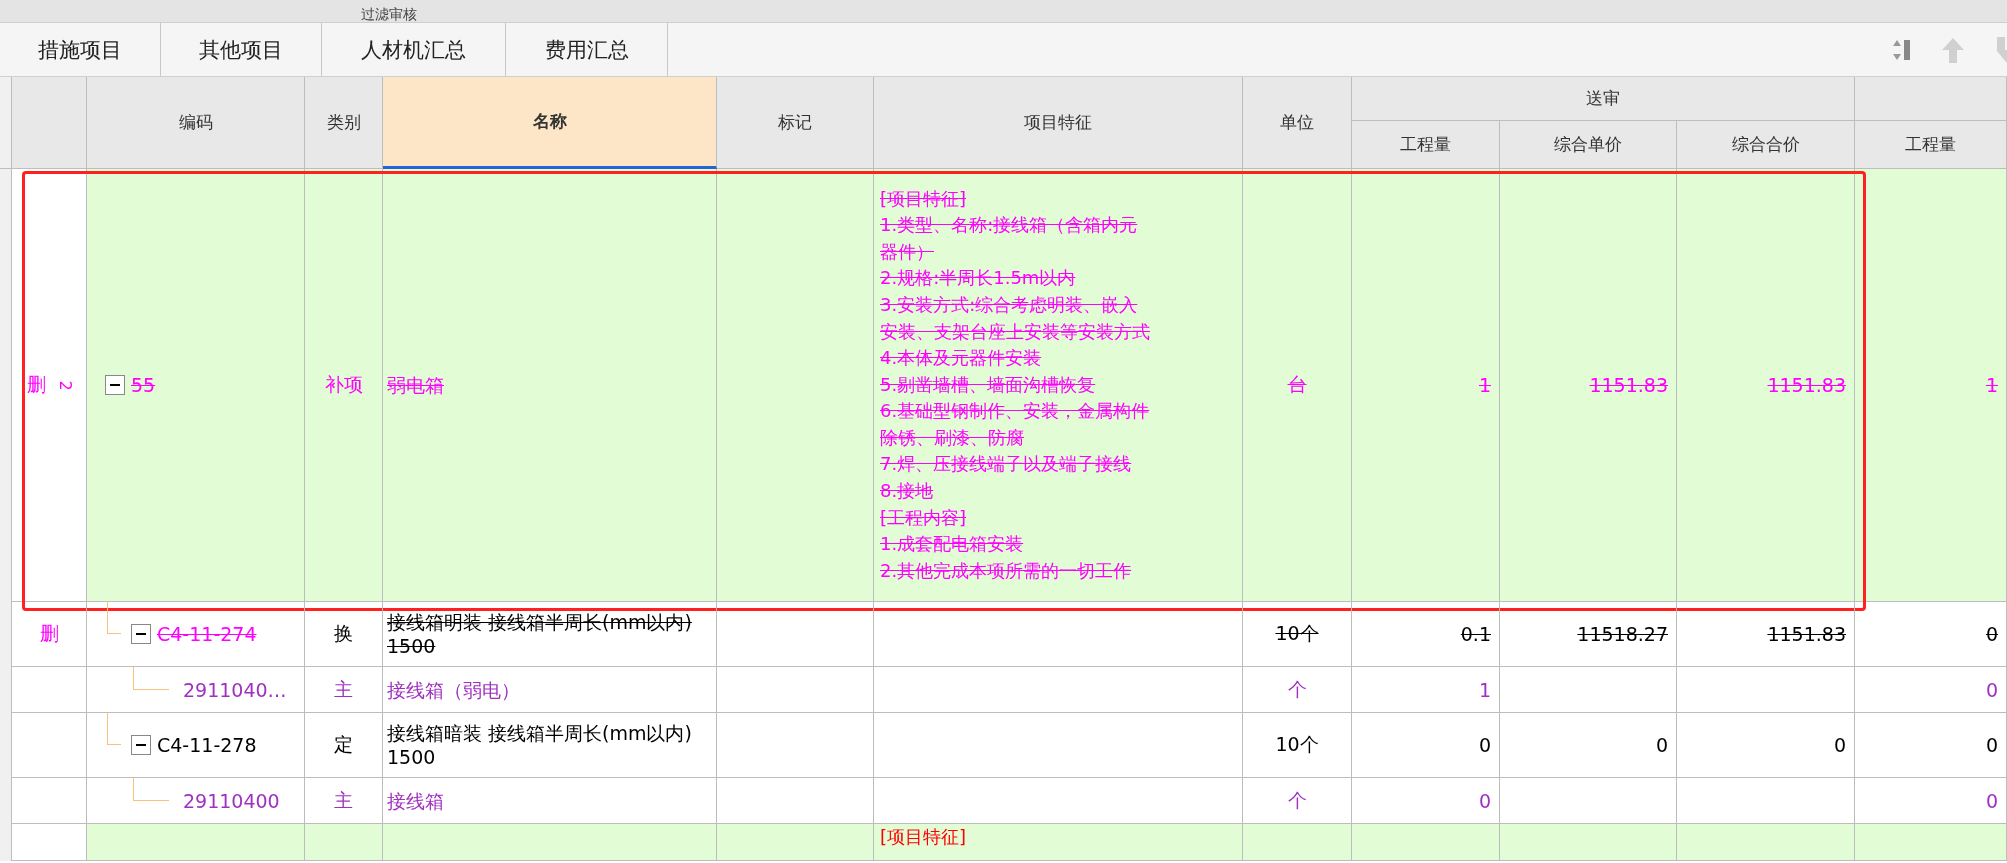 This screenshot has width=2007, height=863. I want to click on table-row: 删 C4-11-274 换 接线箱明装 接线箱半周长(mm以内) 1500 10个 0.1 11518.27 1151.83 0, so click(1003, 634).